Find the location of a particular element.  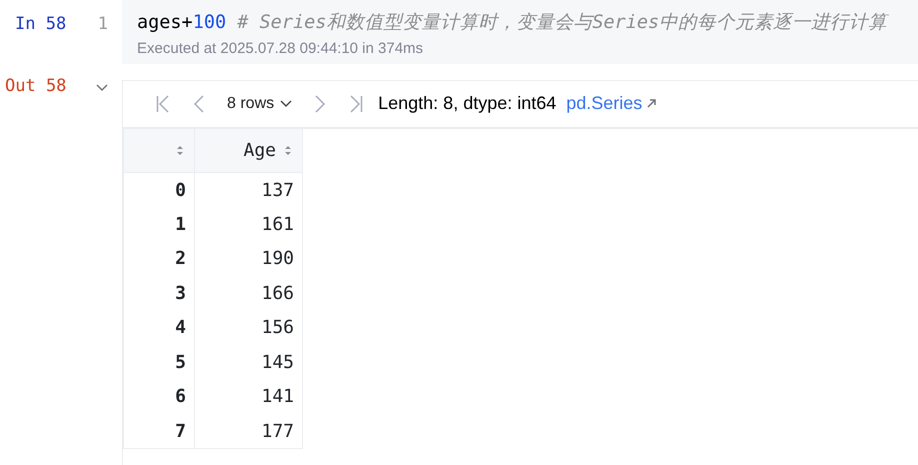

next-icon is located at coordinates (320, 103).